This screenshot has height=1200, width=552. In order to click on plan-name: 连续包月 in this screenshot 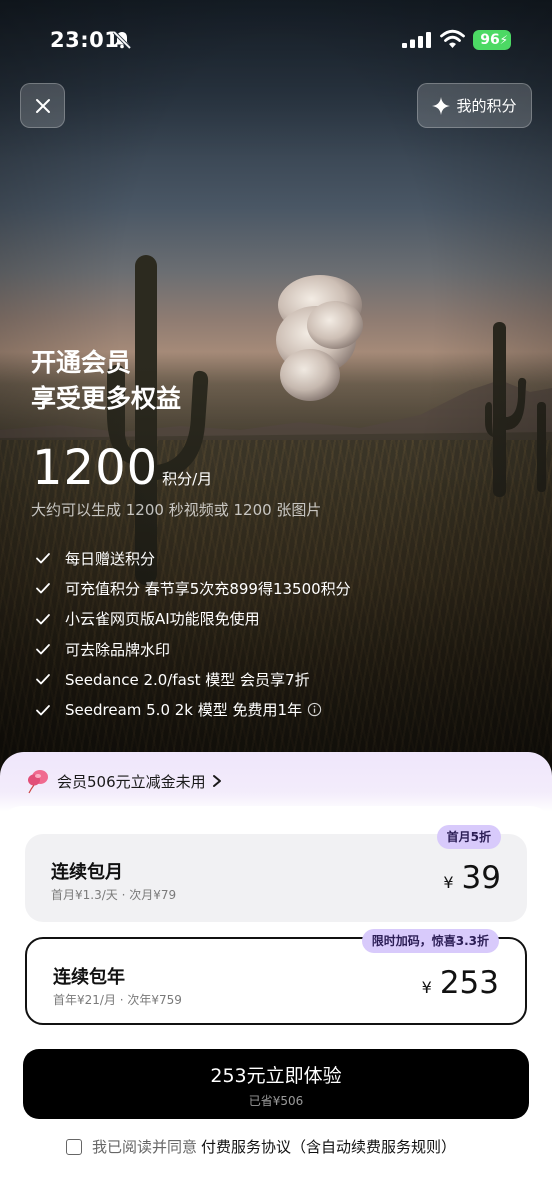, I will do `click(87, 872)`.